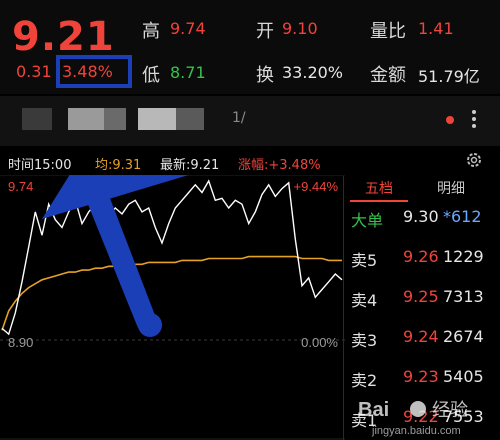  Describe the element at coordinates (265, 75) in the screenshot. I see `turnover-label: 换` at that location.